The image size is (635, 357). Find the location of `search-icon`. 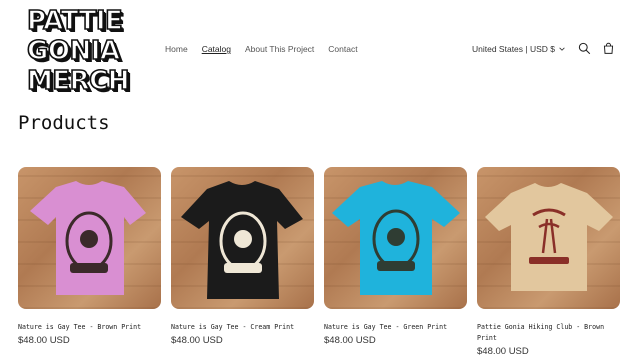

search-icon is located at coordinates (584, 48).